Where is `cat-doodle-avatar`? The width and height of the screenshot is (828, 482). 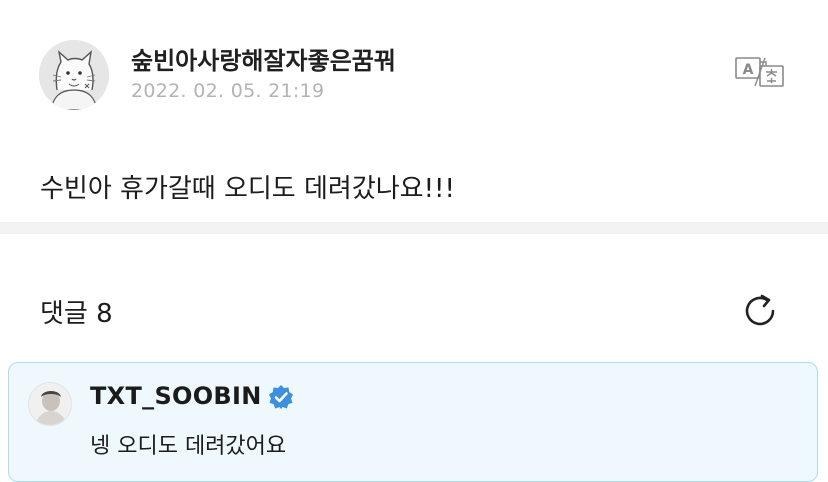
cat-doodle-avatar is located at coordinates (74, 75).